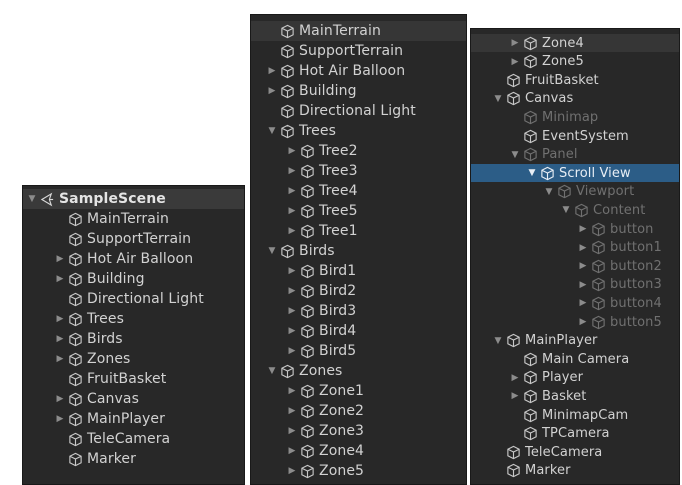 The height and width of the screenshot is (485, 682). I want to click on hierarchy-row-zone3: ▶ Zone3, so click(358, 431).